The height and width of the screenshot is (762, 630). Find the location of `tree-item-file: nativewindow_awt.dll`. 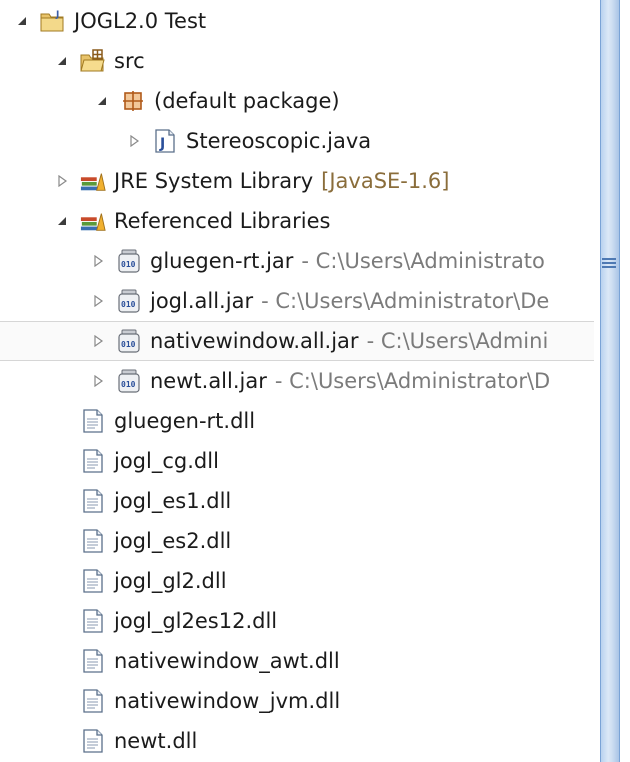

tree-item-file: nativewindow_awt.dll is located at coordinates (297, 661).